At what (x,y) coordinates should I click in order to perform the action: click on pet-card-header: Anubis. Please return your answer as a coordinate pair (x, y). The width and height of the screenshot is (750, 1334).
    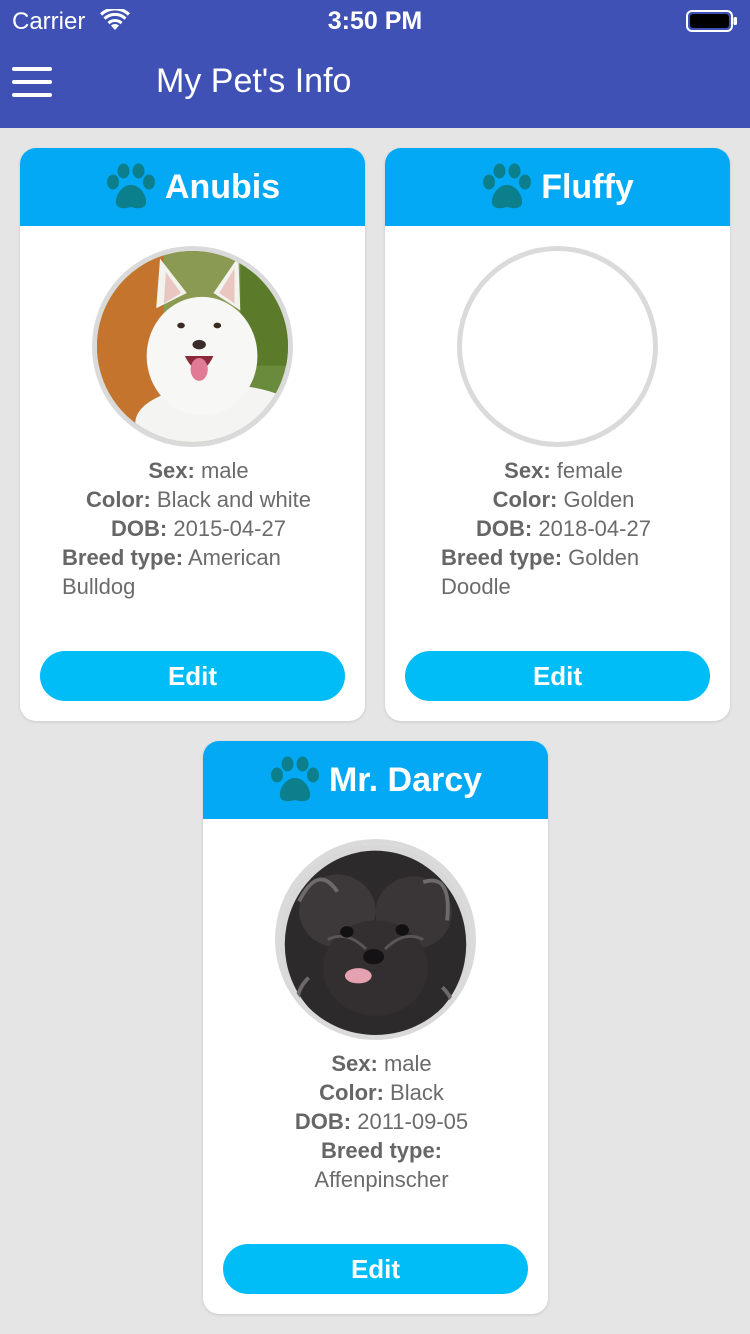
    Looking at the image, I should click on (192, 187).